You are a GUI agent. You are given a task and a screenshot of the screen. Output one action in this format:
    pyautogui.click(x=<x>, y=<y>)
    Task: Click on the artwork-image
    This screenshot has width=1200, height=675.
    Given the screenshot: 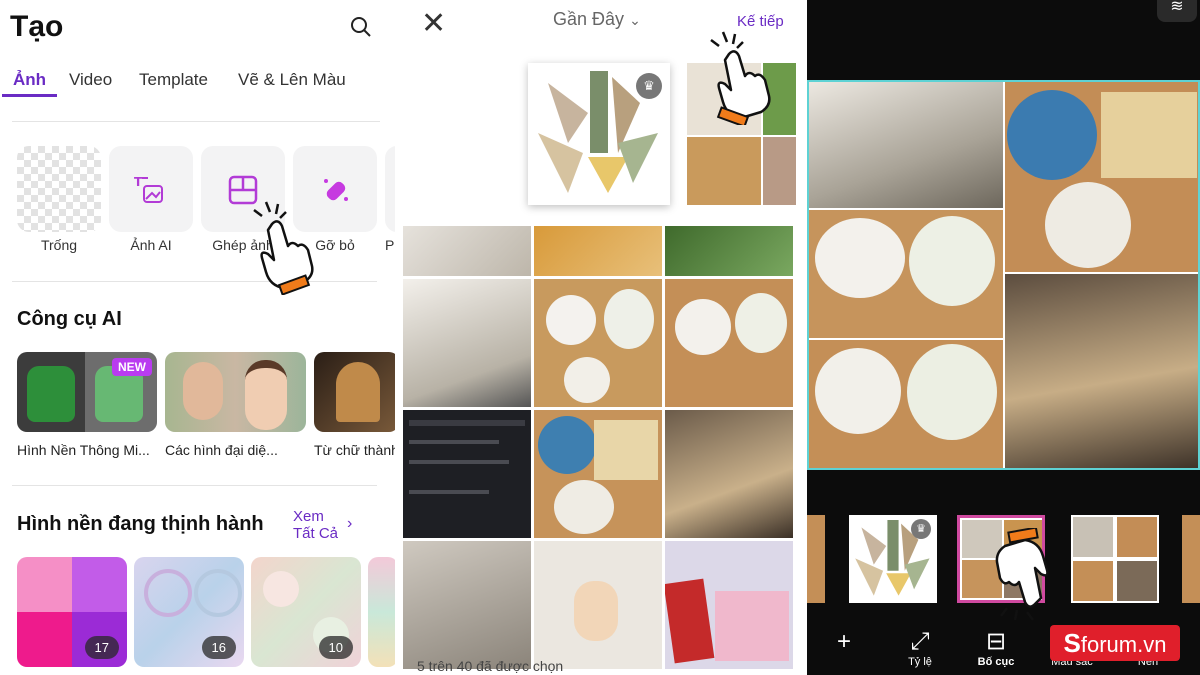 What is the action you would take?
    pyautogui.click(x=358, y=392)
    